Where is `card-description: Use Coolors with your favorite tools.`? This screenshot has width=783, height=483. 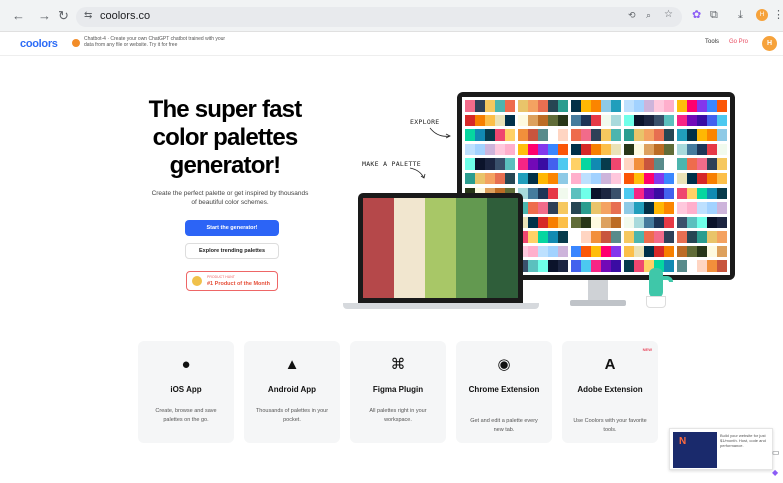 card-description: Use Coolors with your favorite tools. is located at coordinates (610, 425).